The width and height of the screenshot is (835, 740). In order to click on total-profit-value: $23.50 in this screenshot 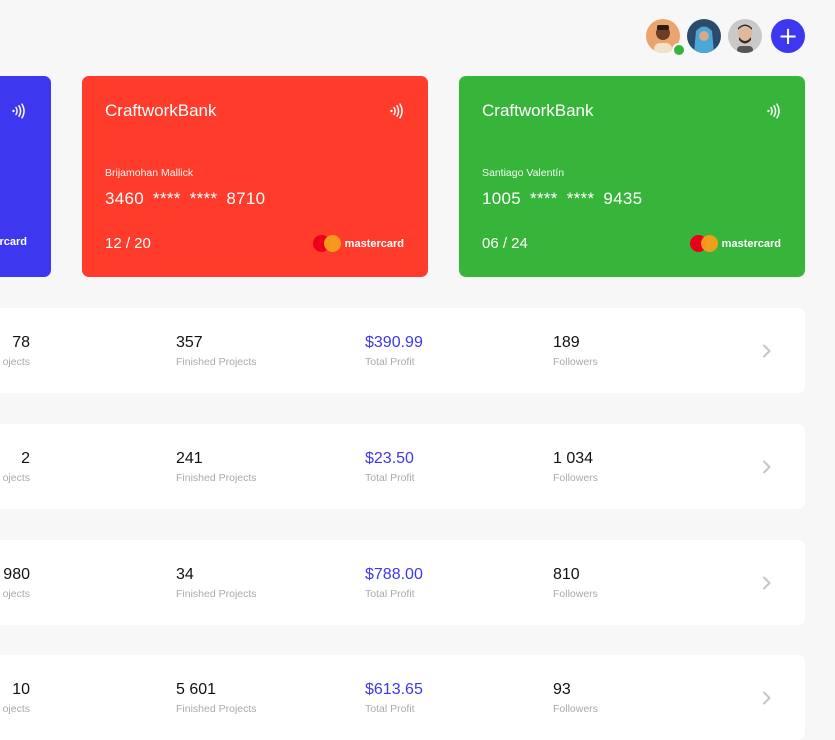, I will do `click(389, 458)`.